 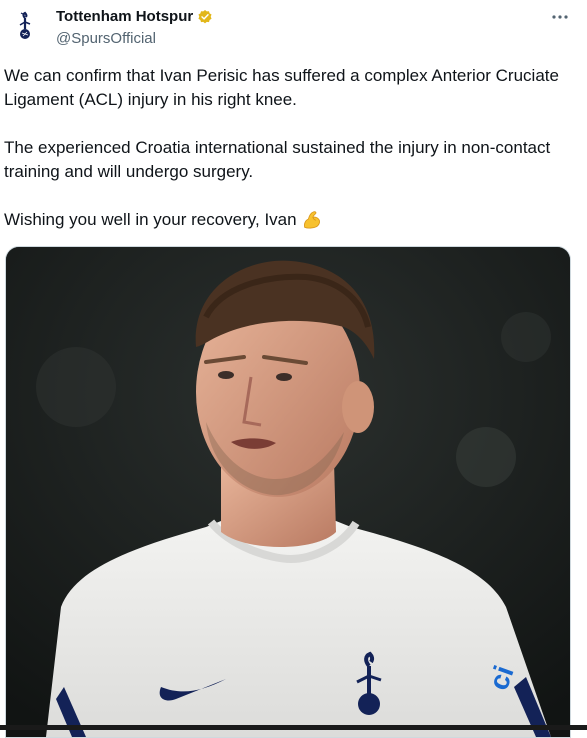 I want to click on flexed-biceps-emoji, so click(x=311, y=220).